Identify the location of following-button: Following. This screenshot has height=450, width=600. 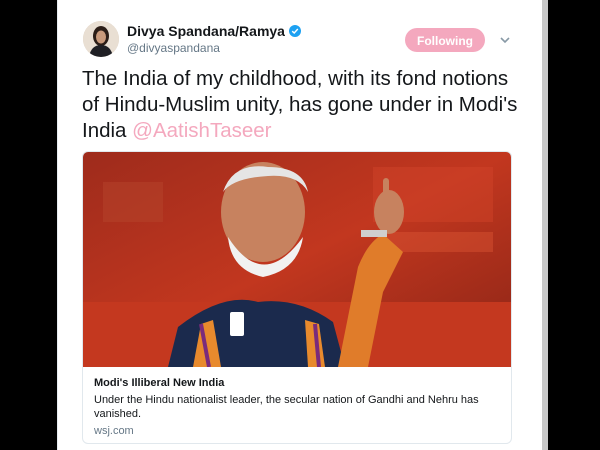
(445, 40).